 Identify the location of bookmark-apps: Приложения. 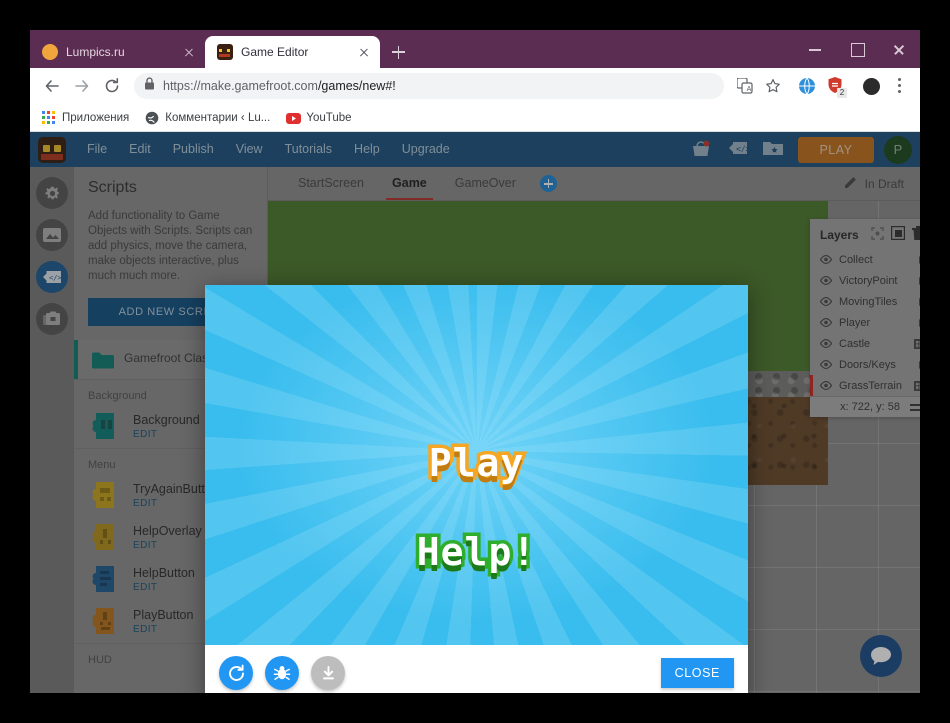
(86, 117).